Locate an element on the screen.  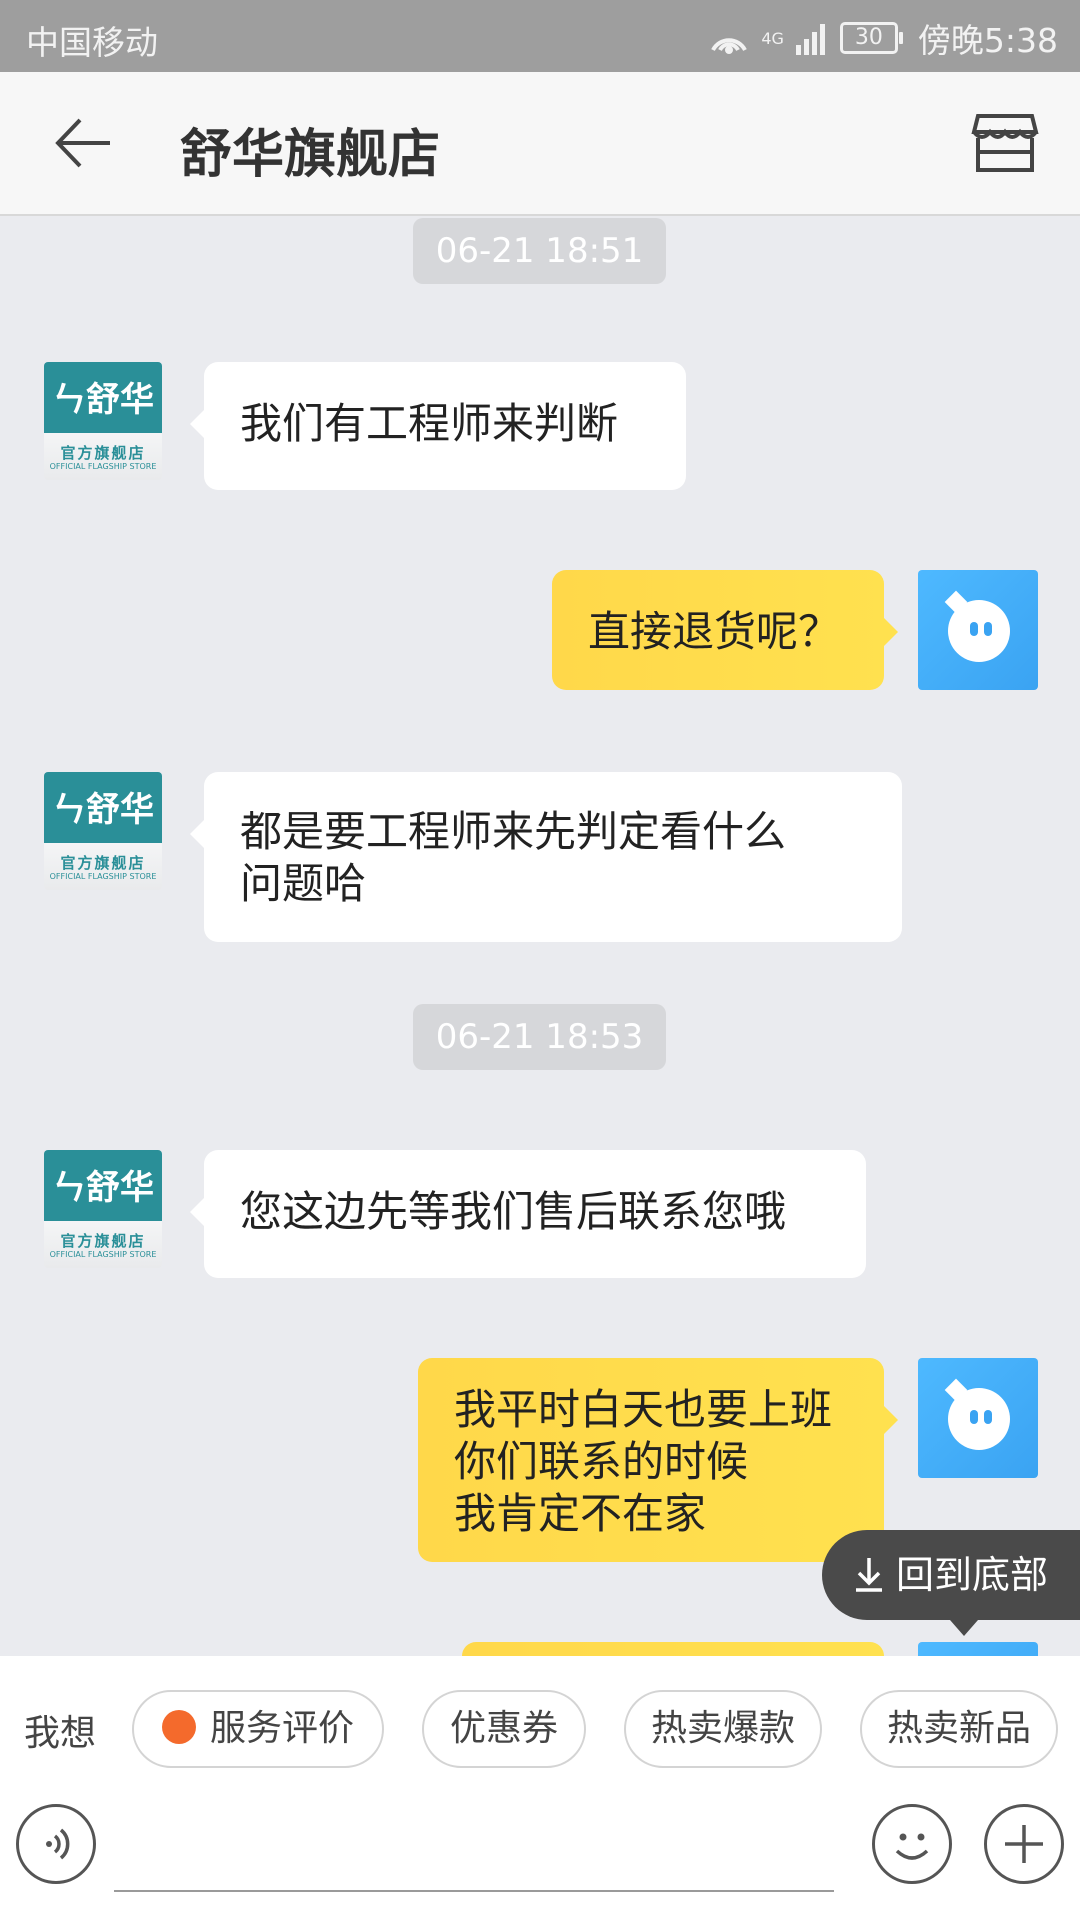
message-input is located at coordinates (474, 1891).